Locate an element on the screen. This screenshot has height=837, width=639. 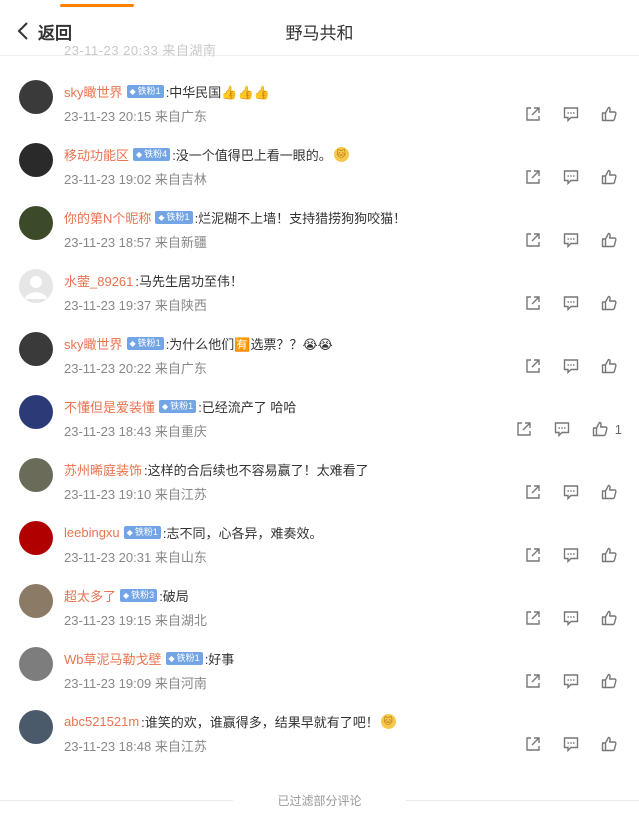
comment-content: 你的第N个昵称 ◆ 铁粉1:烂泥糊不上墙！支持猎捞狗狗咬猫！ is located at coordinates (235, 217).